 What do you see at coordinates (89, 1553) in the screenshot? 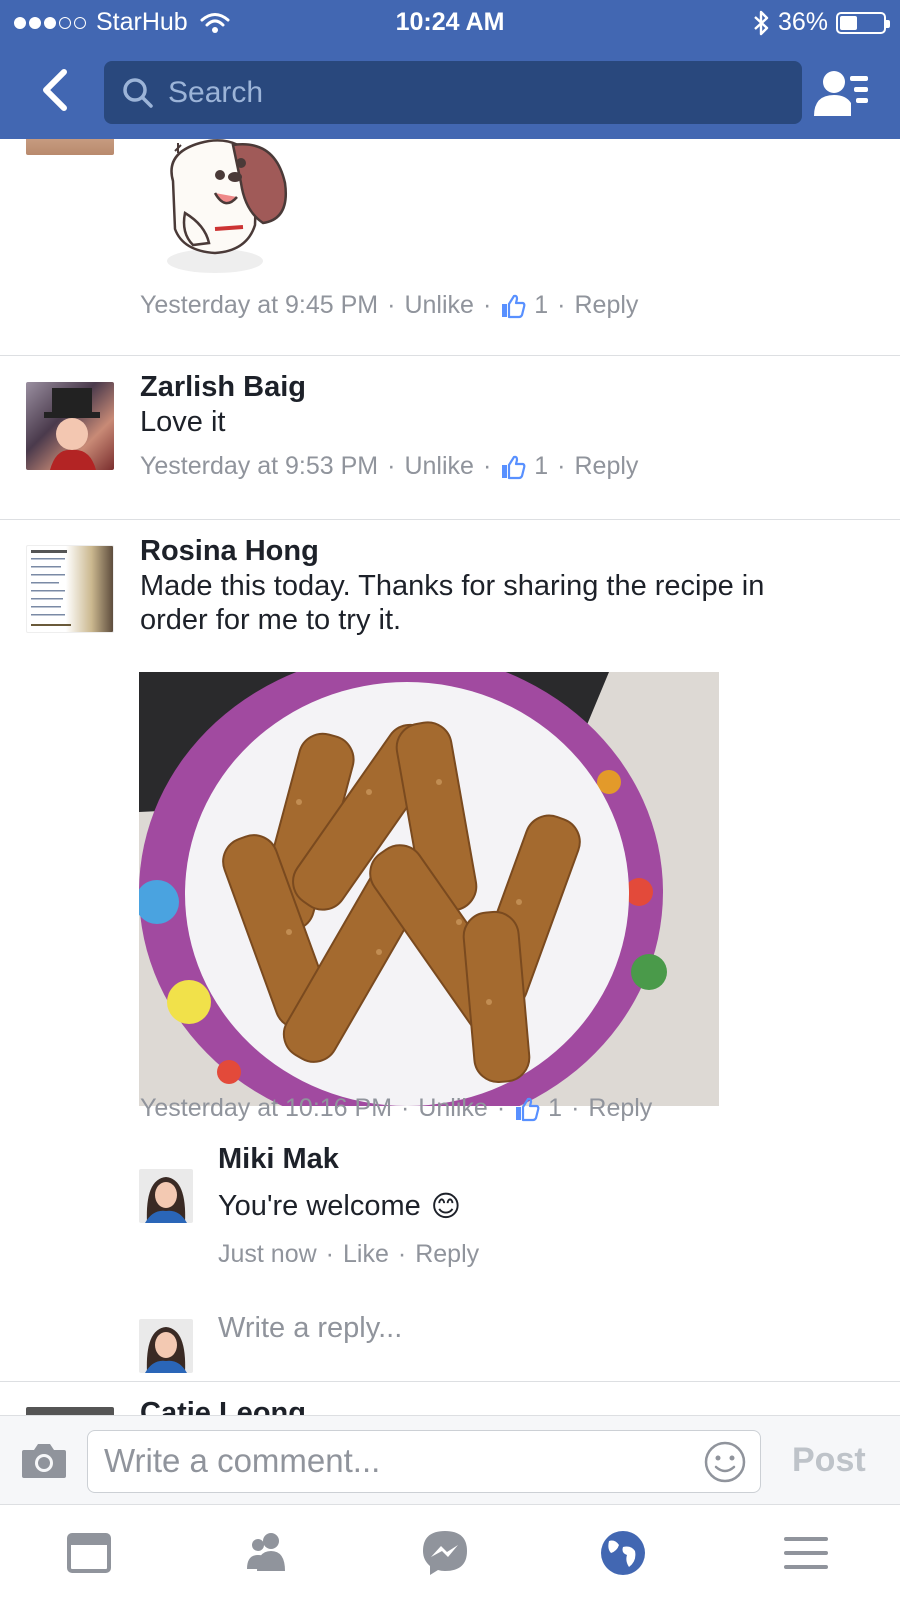
I see `news-feed-icon` at bounding box center [89, 1553].